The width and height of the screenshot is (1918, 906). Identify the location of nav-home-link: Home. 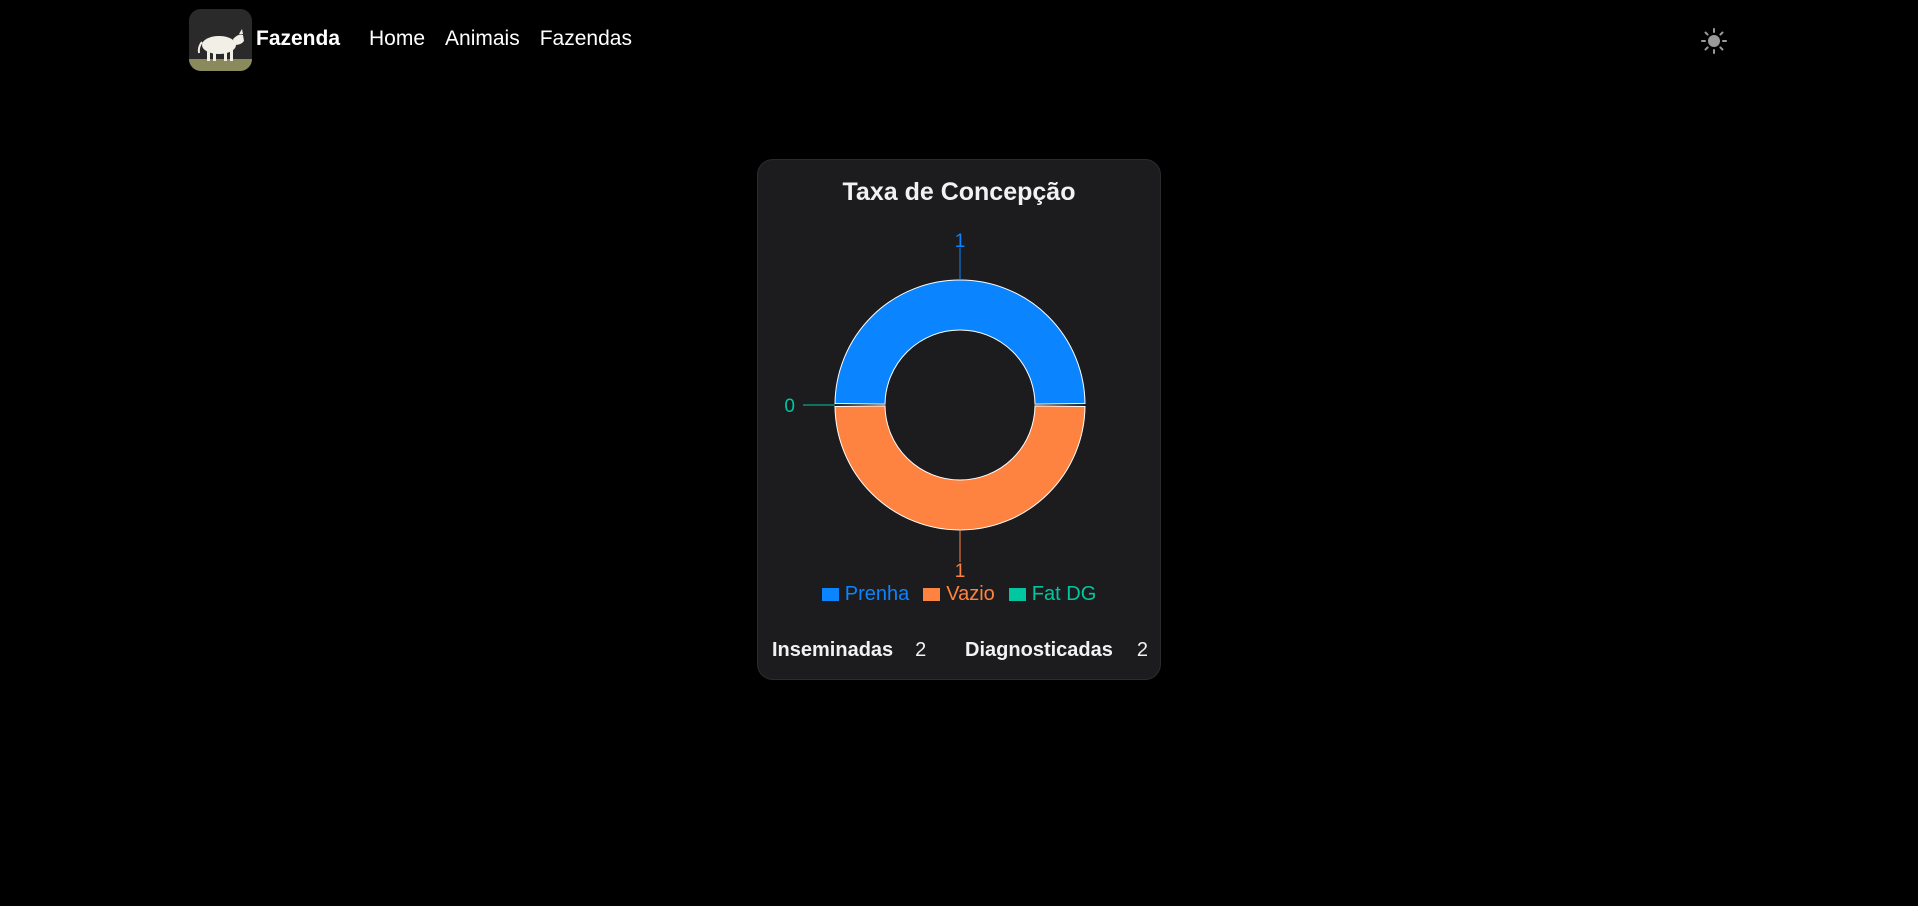
(397, 39).